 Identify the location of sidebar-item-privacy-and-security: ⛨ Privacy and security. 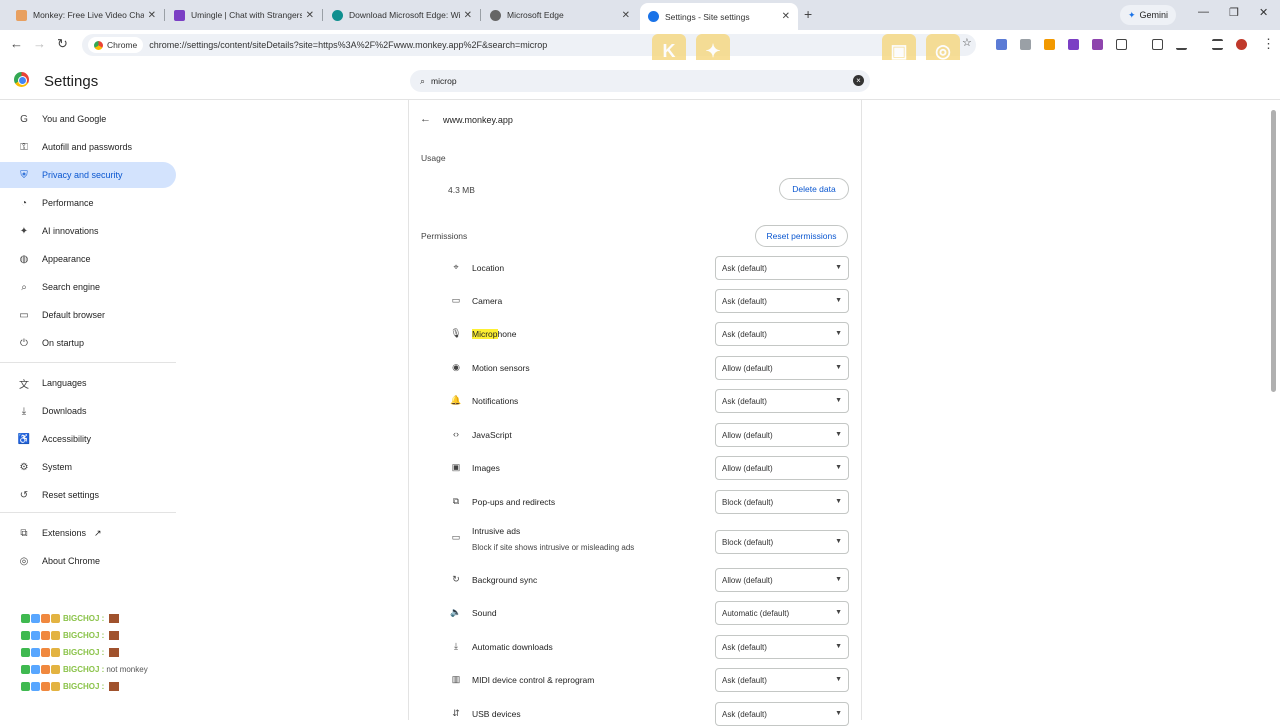
(88, 175).